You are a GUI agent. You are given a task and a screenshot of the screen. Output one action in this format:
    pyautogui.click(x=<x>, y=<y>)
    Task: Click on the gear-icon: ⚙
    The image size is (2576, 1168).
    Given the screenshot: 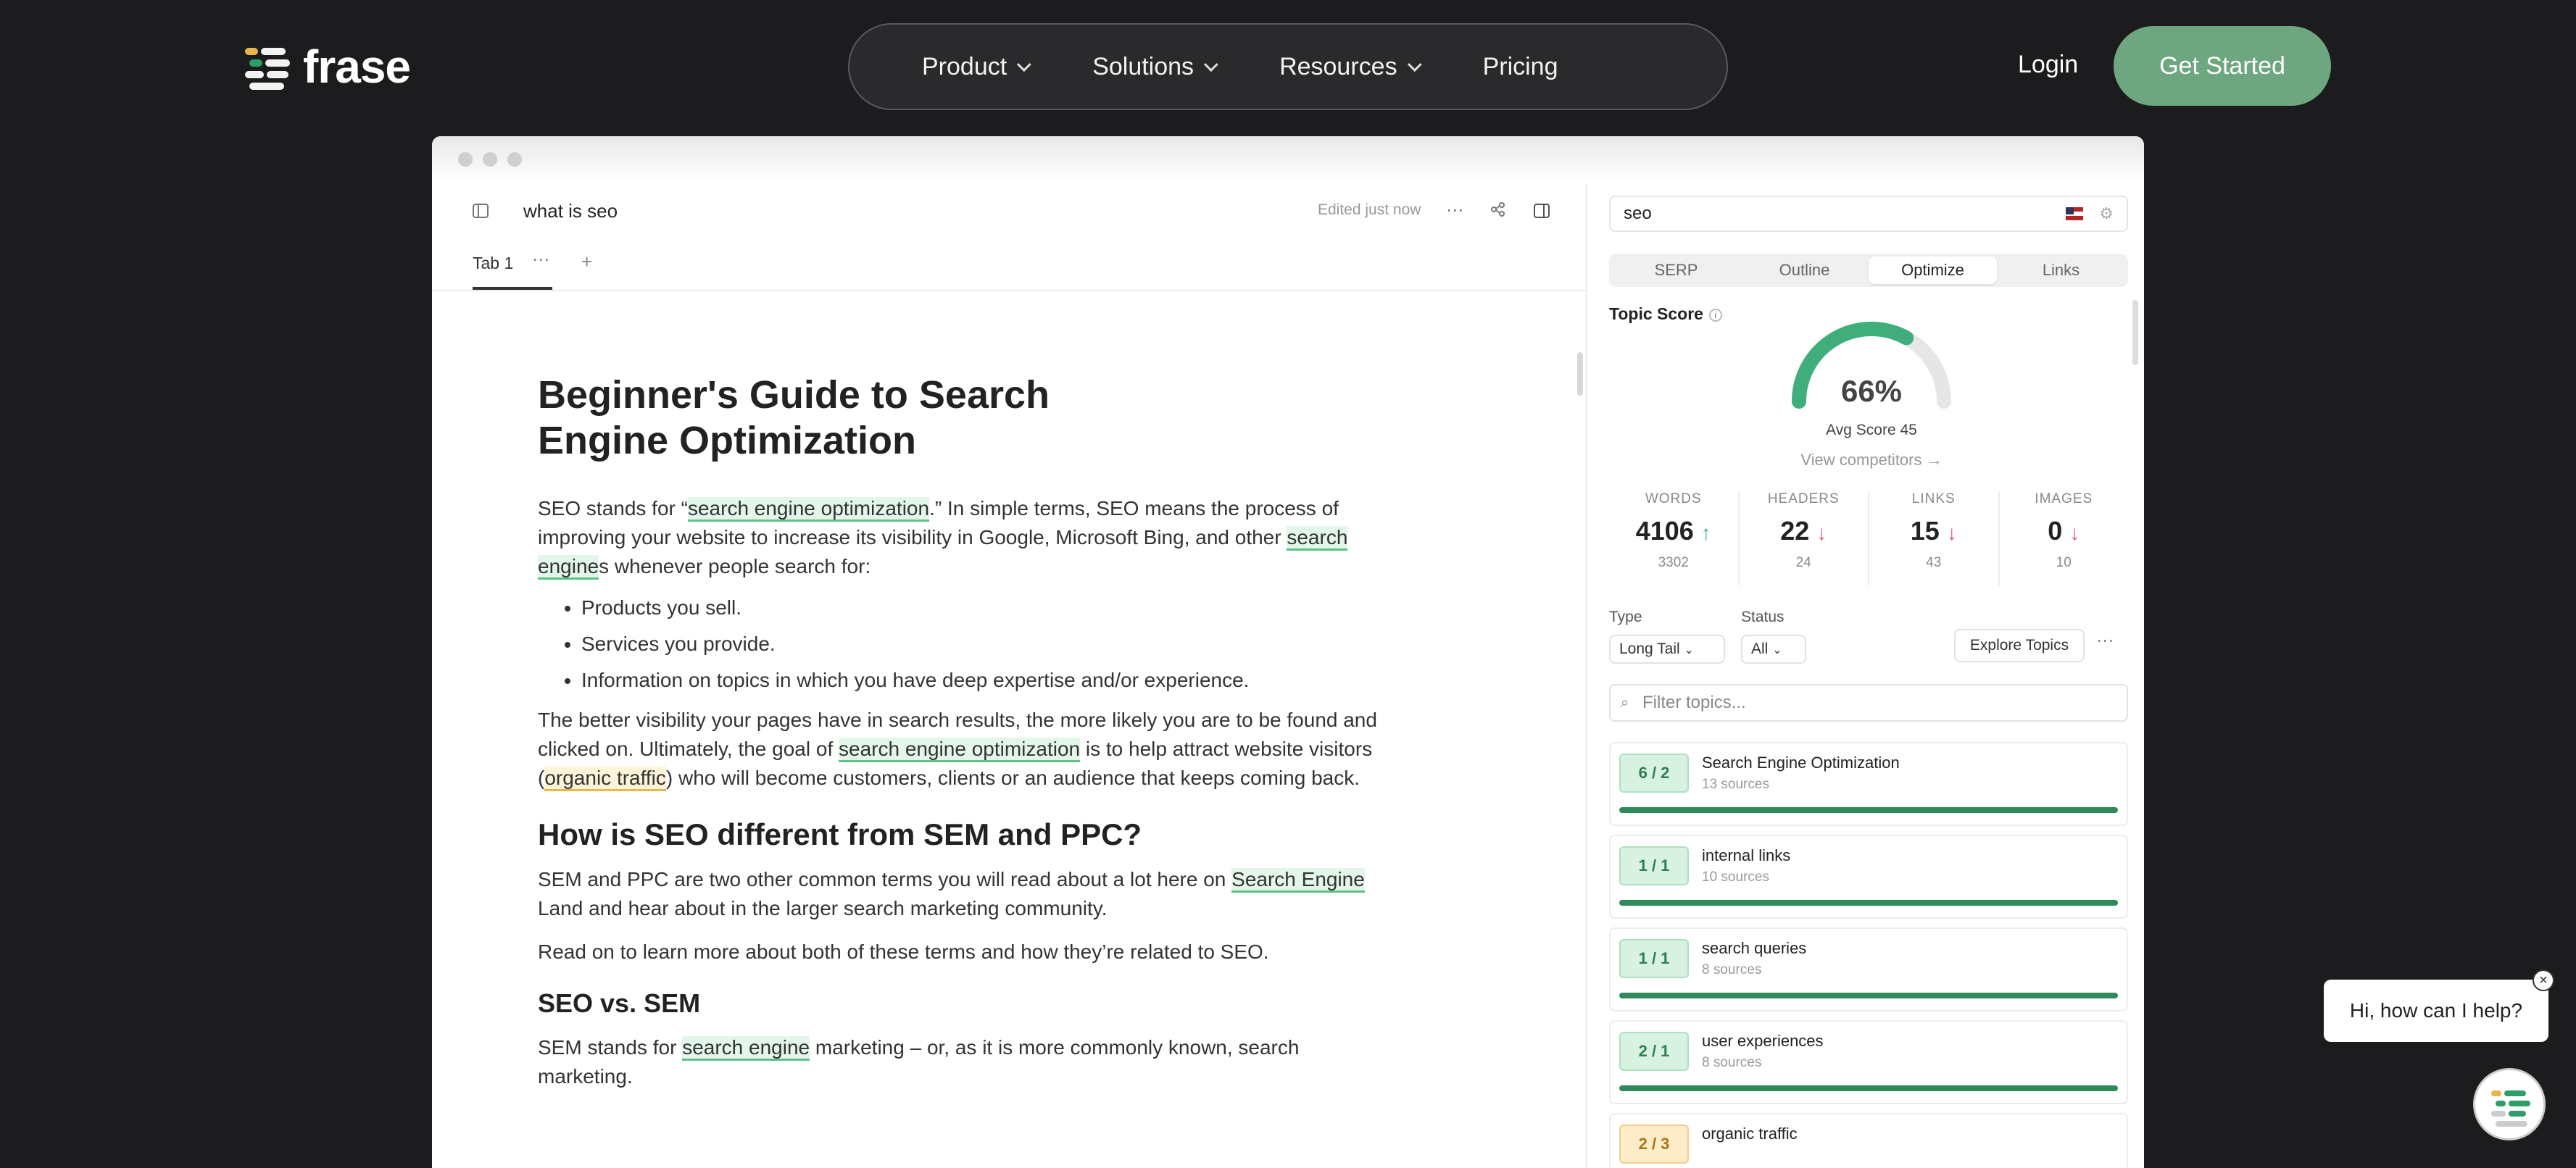 What is the action you would take?
    pyautogui.click(x=2106, y=213)
    